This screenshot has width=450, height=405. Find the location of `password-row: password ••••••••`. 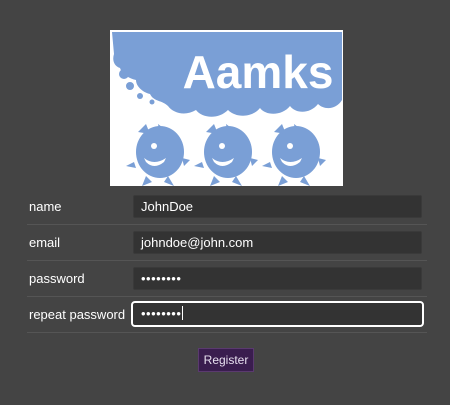

password-row: password •••••••• is located at coordinates (227, 279).